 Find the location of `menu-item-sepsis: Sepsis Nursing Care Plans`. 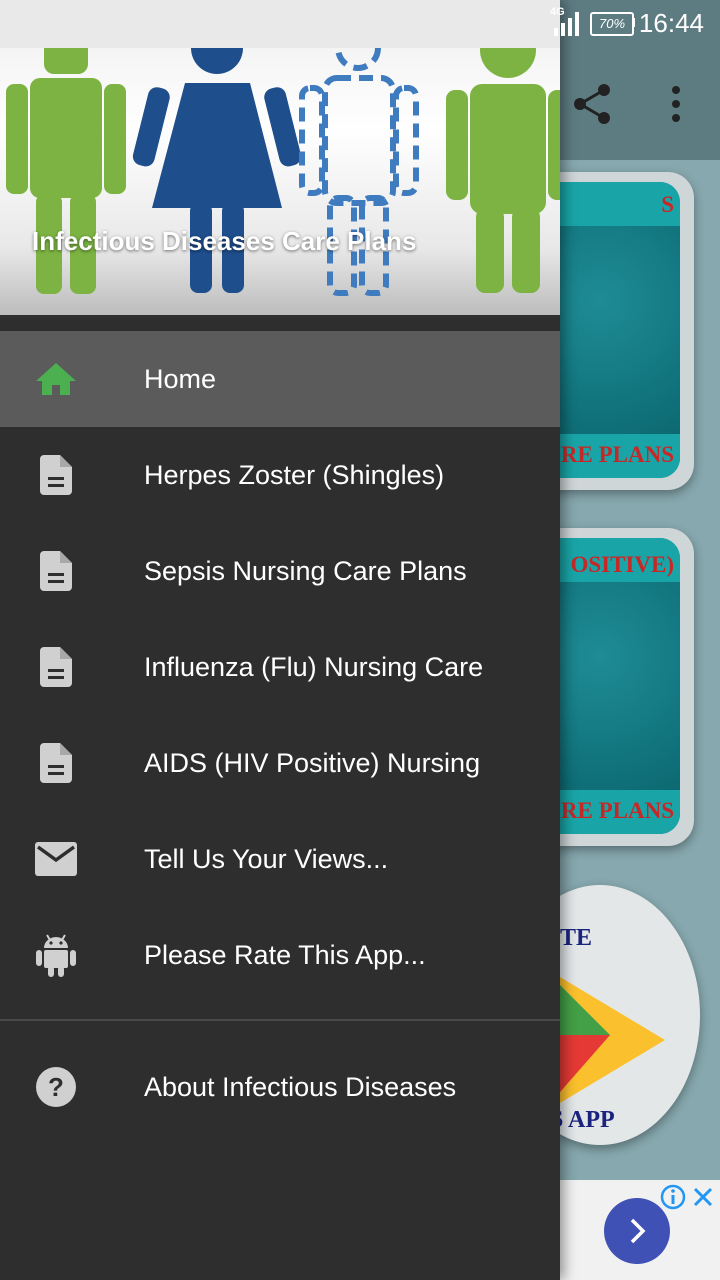

menu-item-sepsis: Sepsis Nursing Care Plans is located at coordinates (280, 571).